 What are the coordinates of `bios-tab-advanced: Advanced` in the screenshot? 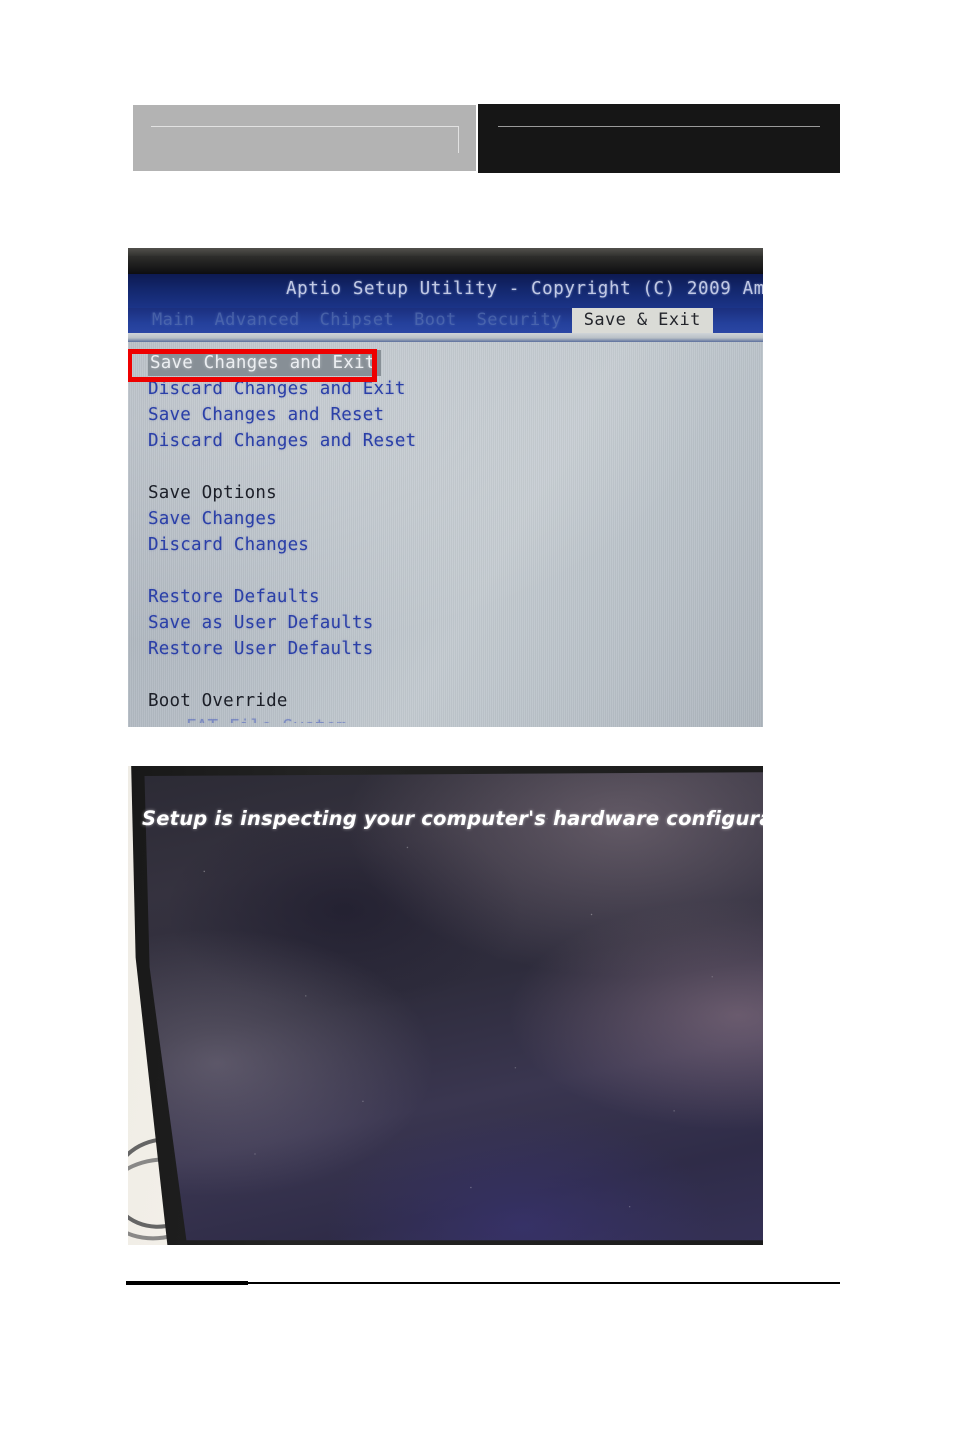 It's located at (257, 320).